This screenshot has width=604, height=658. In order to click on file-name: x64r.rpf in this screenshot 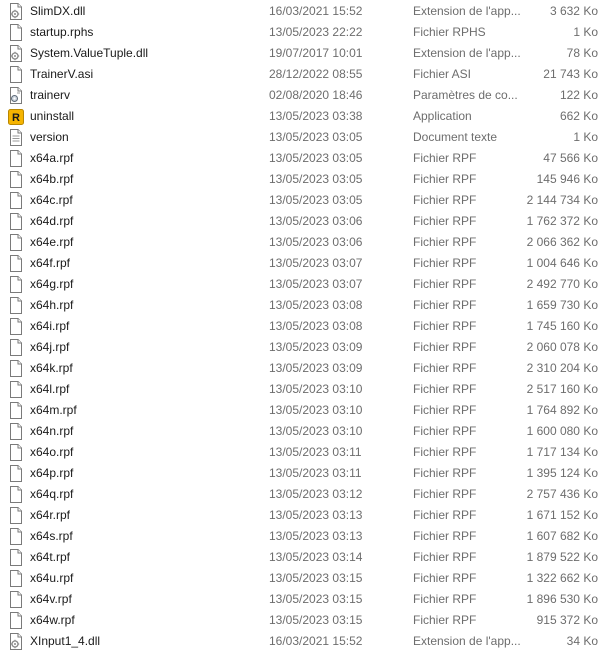, I will do `click(50, 515)`.